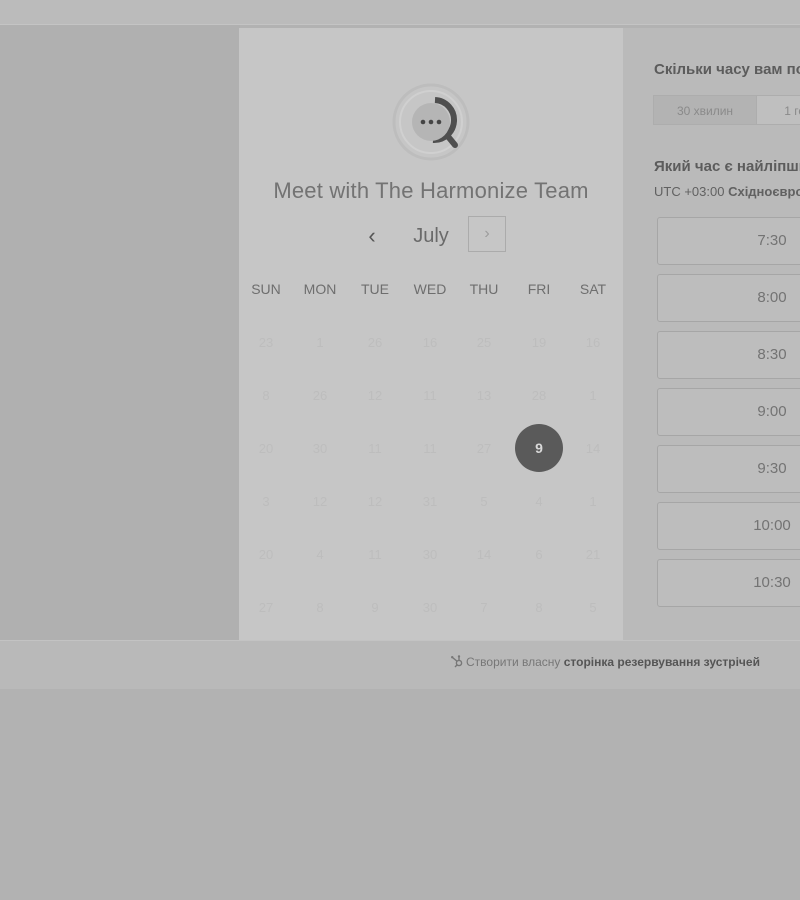  I want to click on calendar-day-number: 25, so click(484, 342).